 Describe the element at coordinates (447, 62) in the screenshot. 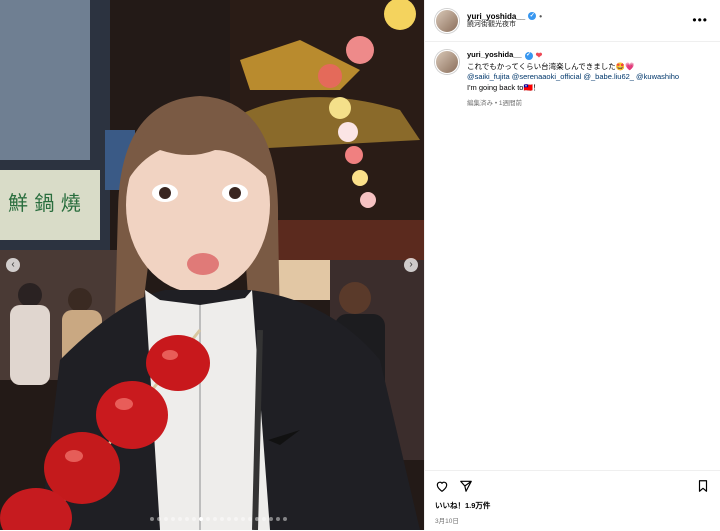

I see `caption-avatar` at that location.